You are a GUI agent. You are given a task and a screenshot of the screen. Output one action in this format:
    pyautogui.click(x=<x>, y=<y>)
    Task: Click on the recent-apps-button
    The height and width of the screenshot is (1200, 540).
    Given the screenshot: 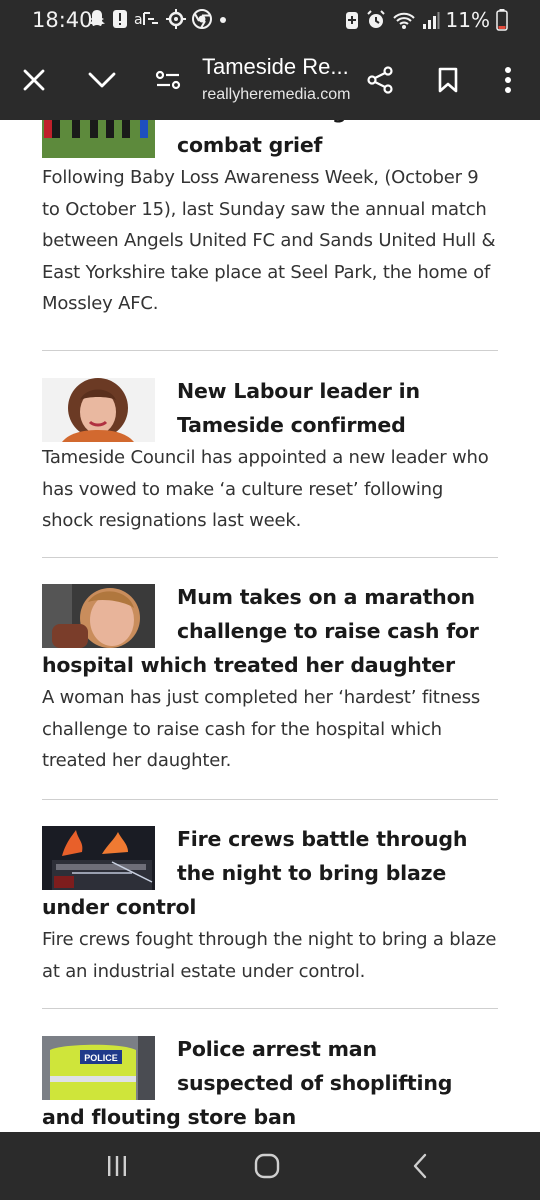 What is the action you would take?
    pyautogui.click(x=117, y=1166)
    